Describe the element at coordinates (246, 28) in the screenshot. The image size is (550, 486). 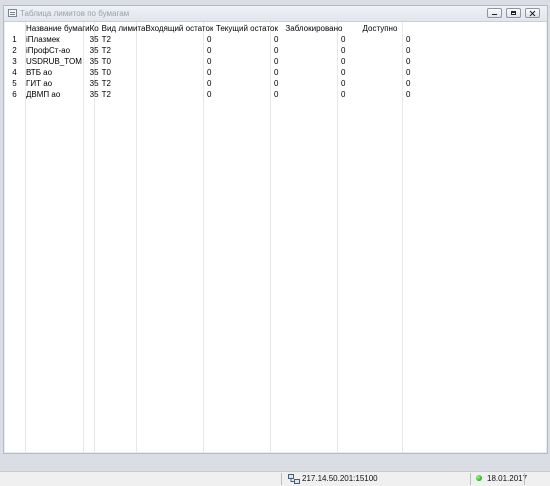
I see `column-header-current-balance: Текущий остаток` at that location.